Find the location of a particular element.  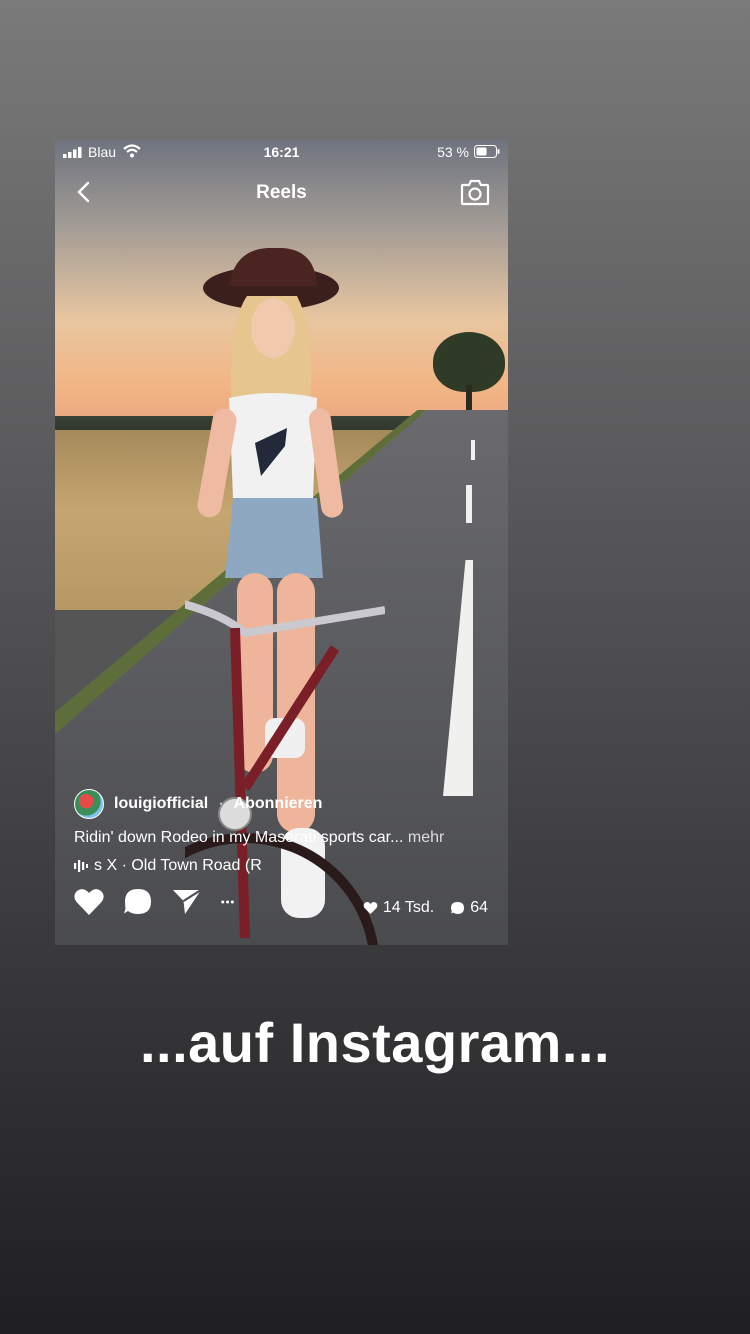

battery-icon is located at coordinates (487, 151).